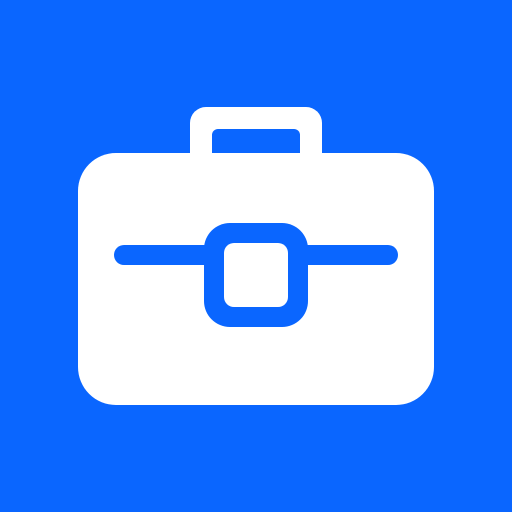 The width and height of the screenshot is (512, 512). I want to click on briefcase-clasp-inner, so click(256, 275).